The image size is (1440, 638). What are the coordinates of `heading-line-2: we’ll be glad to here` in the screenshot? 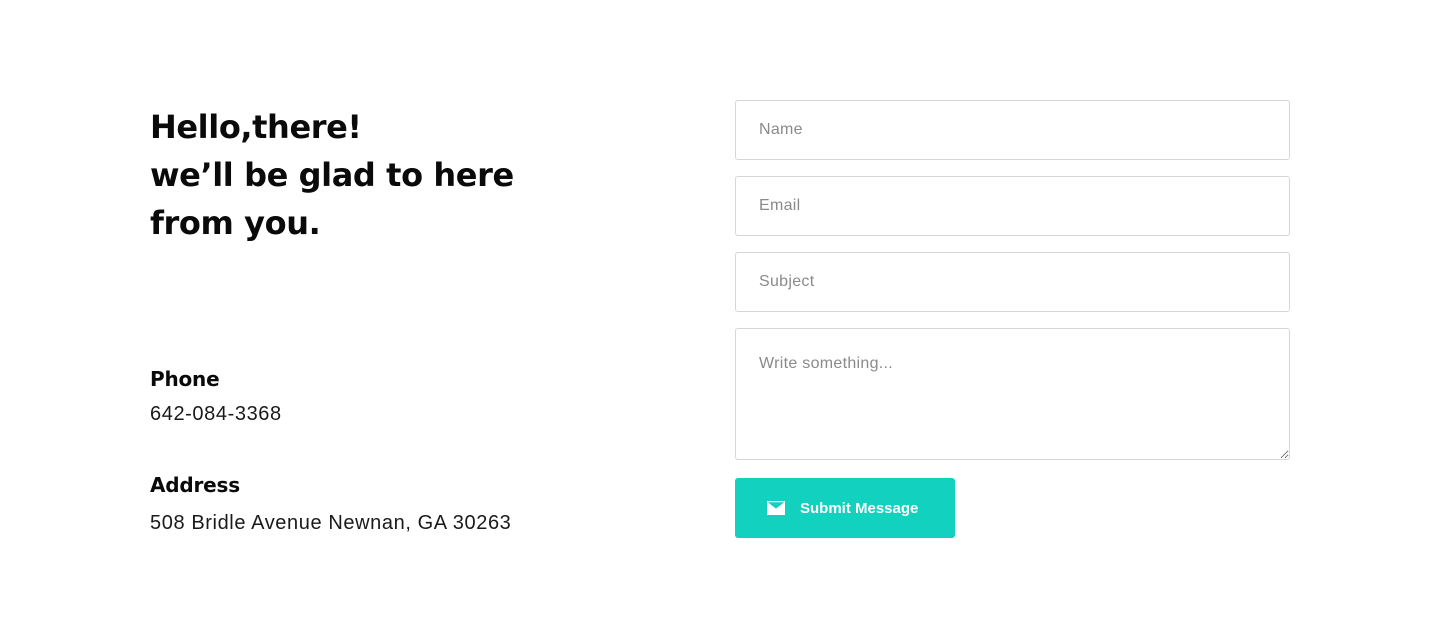 It's located at (332, 175).